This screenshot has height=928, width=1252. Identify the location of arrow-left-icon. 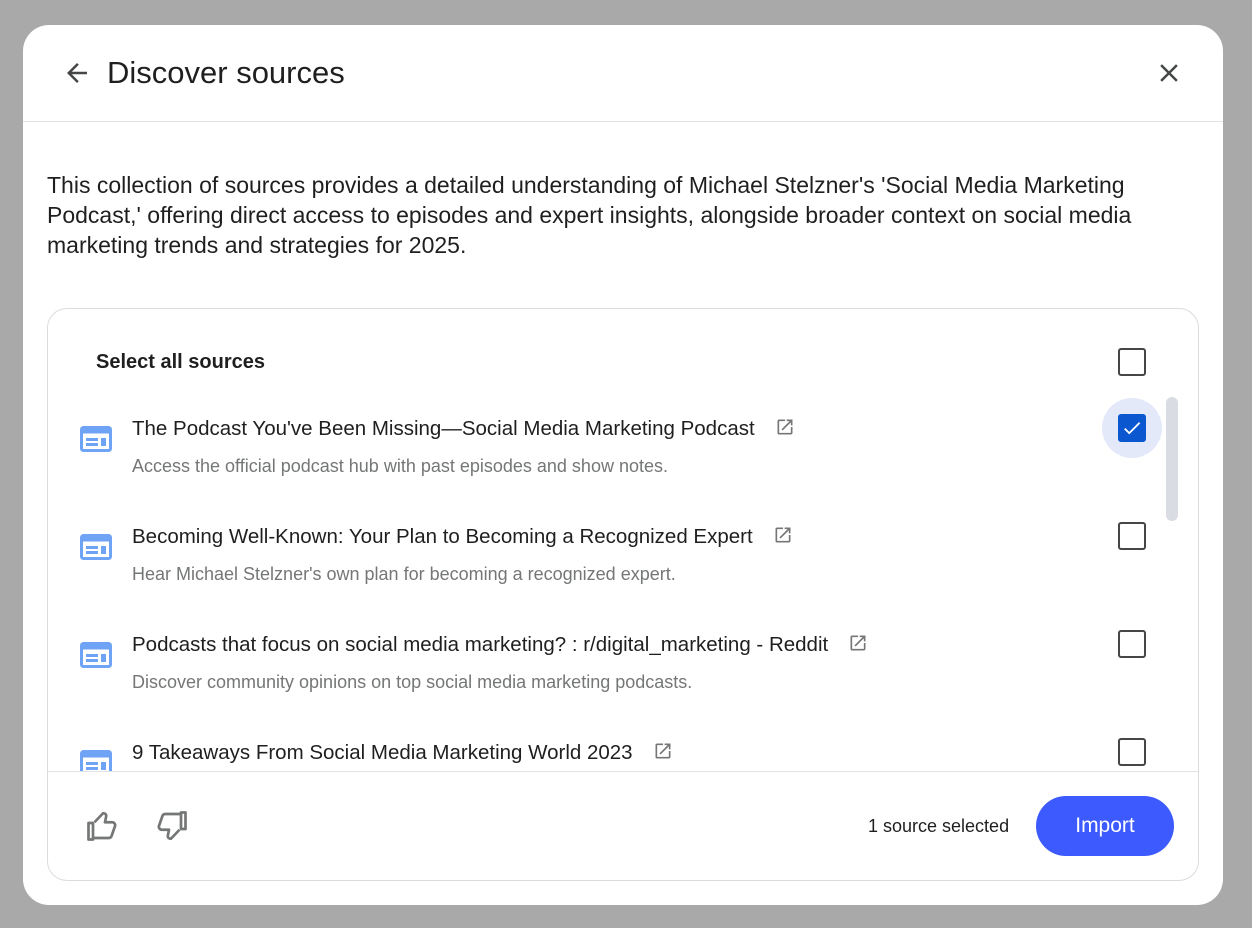
(77, 73).